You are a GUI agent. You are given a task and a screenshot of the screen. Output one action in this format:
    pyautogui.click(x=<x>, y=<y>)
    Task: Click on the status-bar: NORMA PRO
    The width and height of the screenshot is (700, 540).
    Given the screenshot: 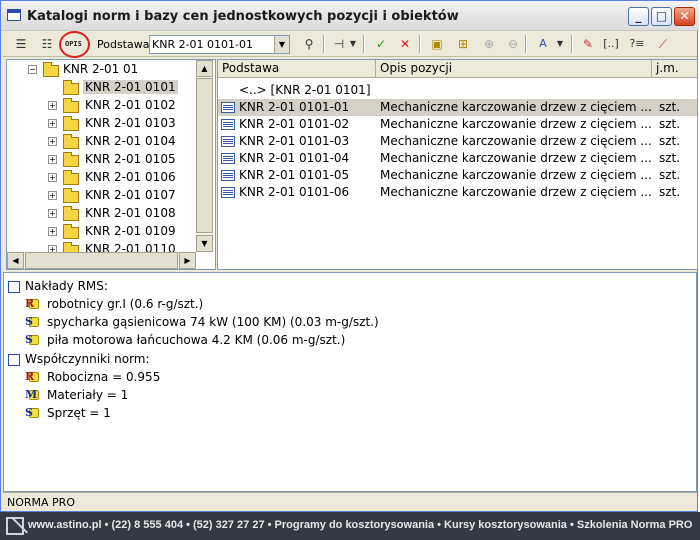 What is the action you would take?
    pyautogui.click(x=350, y=501)
    